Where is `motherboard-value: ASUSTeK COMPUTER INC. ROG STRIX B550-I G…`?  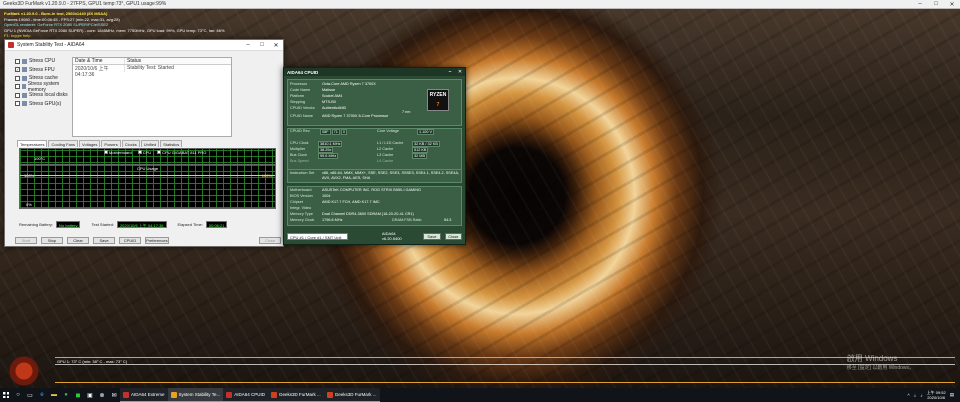 motherboard-value: ASUSTeK COMPUTER INC. ROG STRIX B550-I G… is located at coordinates (371, 190).